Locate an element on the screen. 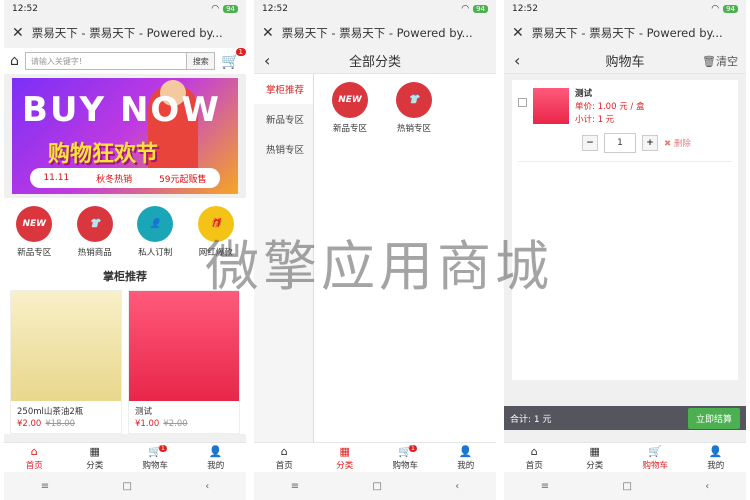  delete-x-icon: ✖ is located at coordinates (668, 144).